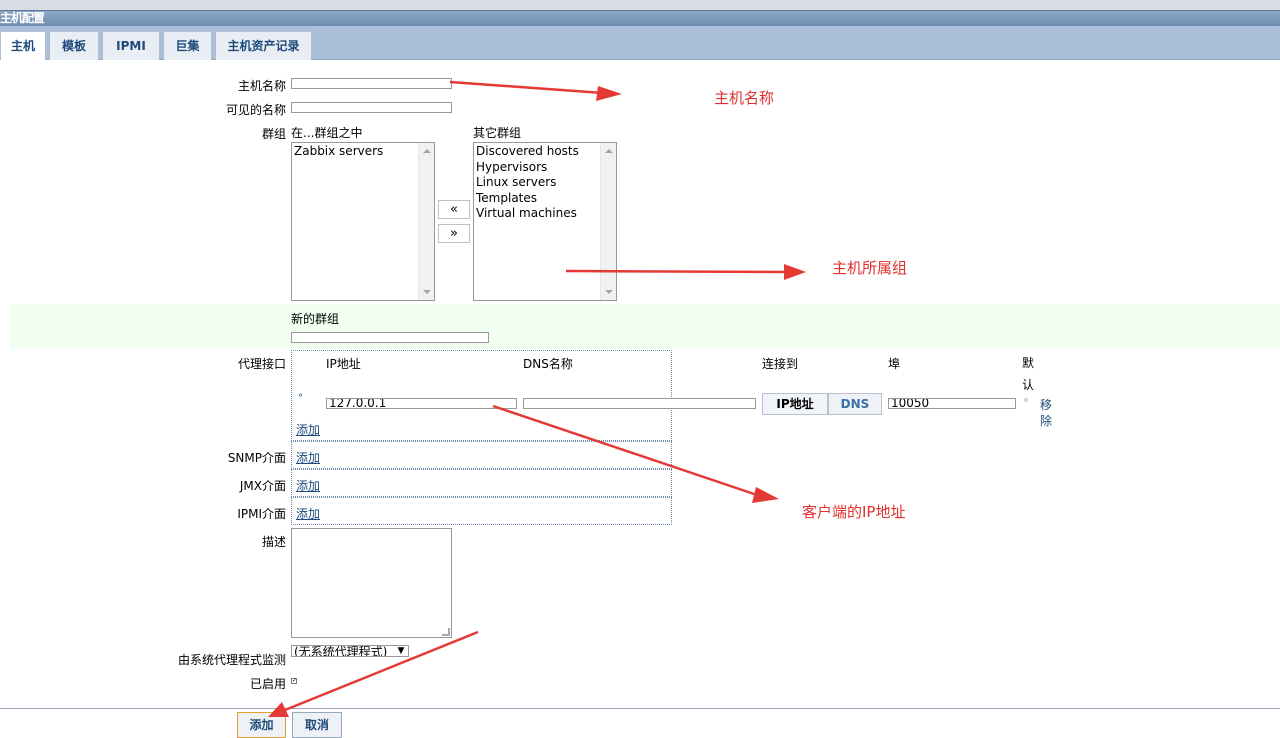  What do you see at coordinates (267, 684) in the screenshot?
I see `enabled-label: 已启用` at bounding box center [267, 684].